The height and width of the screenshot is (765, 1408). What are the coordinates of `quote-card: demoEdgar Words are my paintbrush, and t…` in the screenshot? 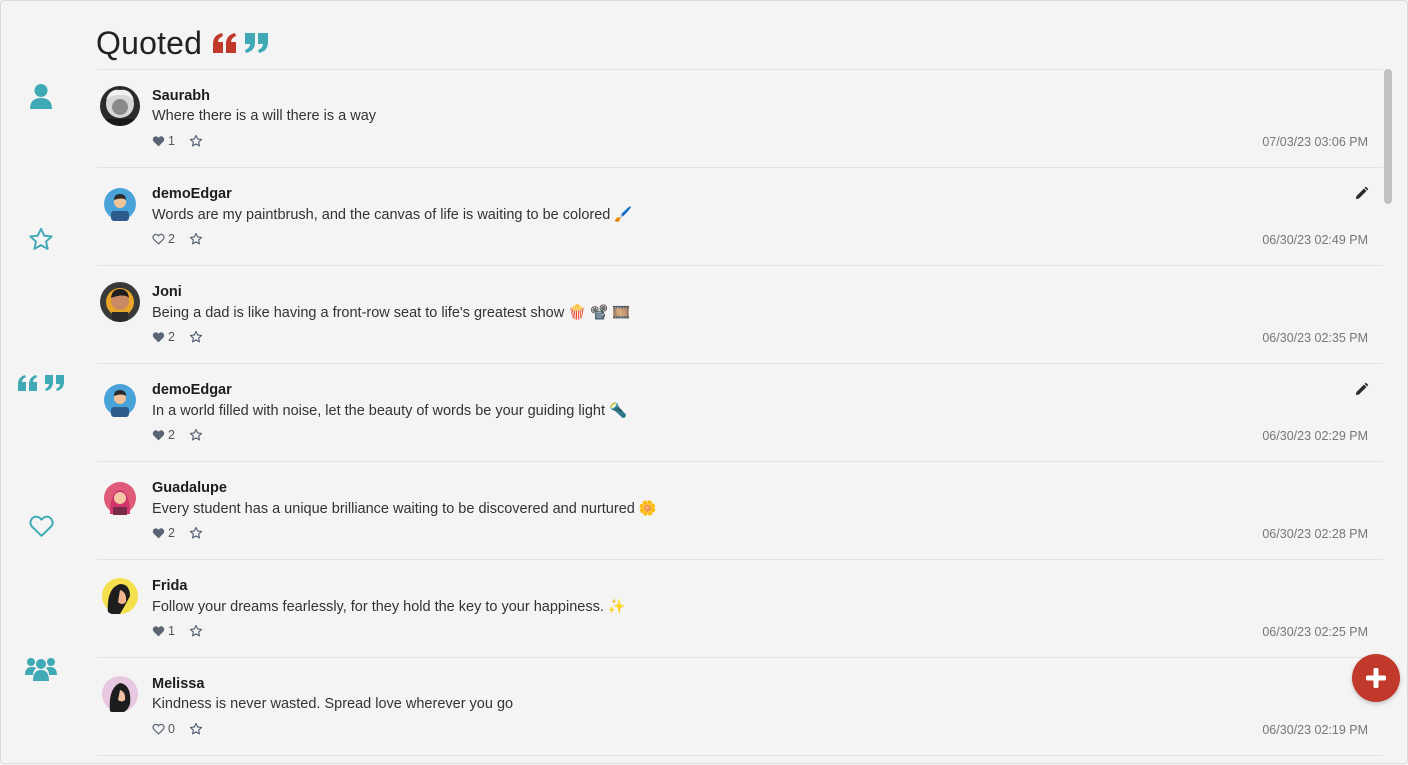 It's located at (740, 217).